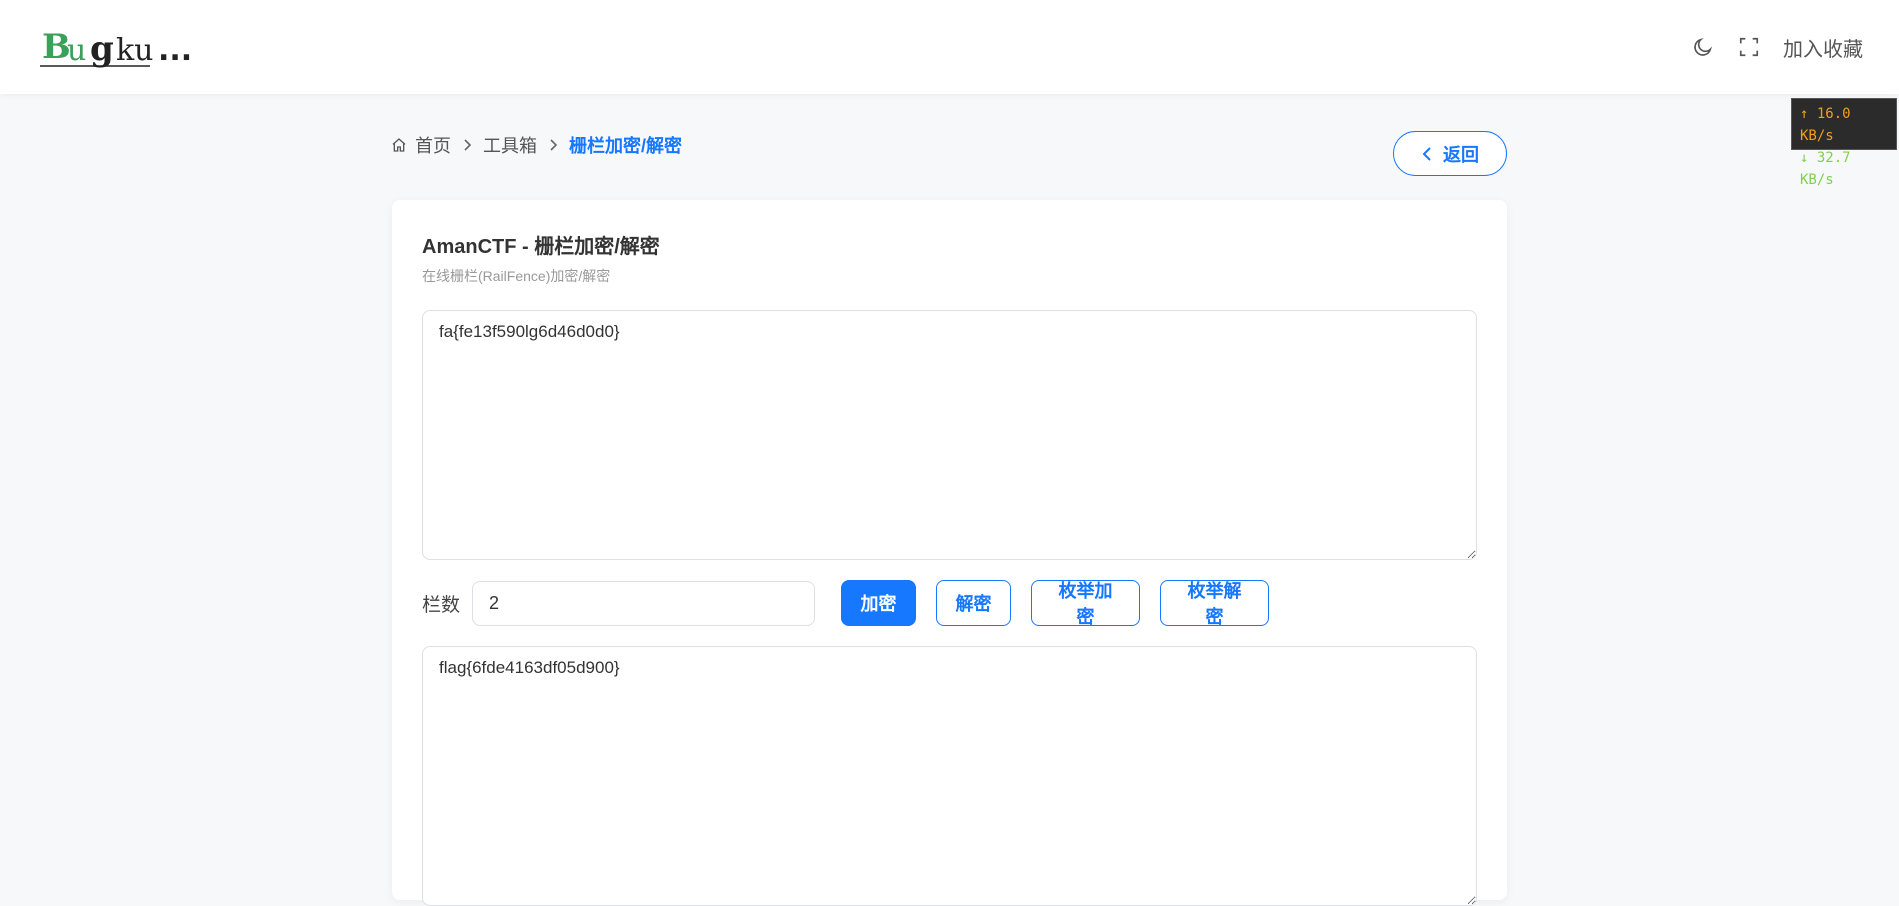 This screenshot has width=1899, height=906. I want to click on top-actions: 加入收藏, so click(1777, 47).